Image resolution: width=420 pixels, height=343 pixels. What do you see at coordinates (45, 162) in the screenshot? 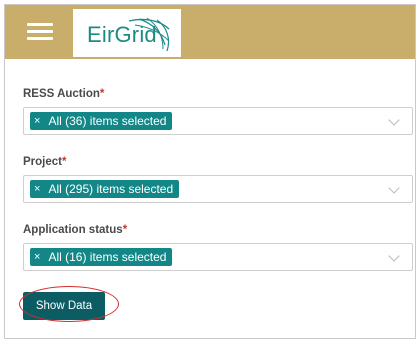
I see `project-label: Project*` at bounding box center [45, 162].